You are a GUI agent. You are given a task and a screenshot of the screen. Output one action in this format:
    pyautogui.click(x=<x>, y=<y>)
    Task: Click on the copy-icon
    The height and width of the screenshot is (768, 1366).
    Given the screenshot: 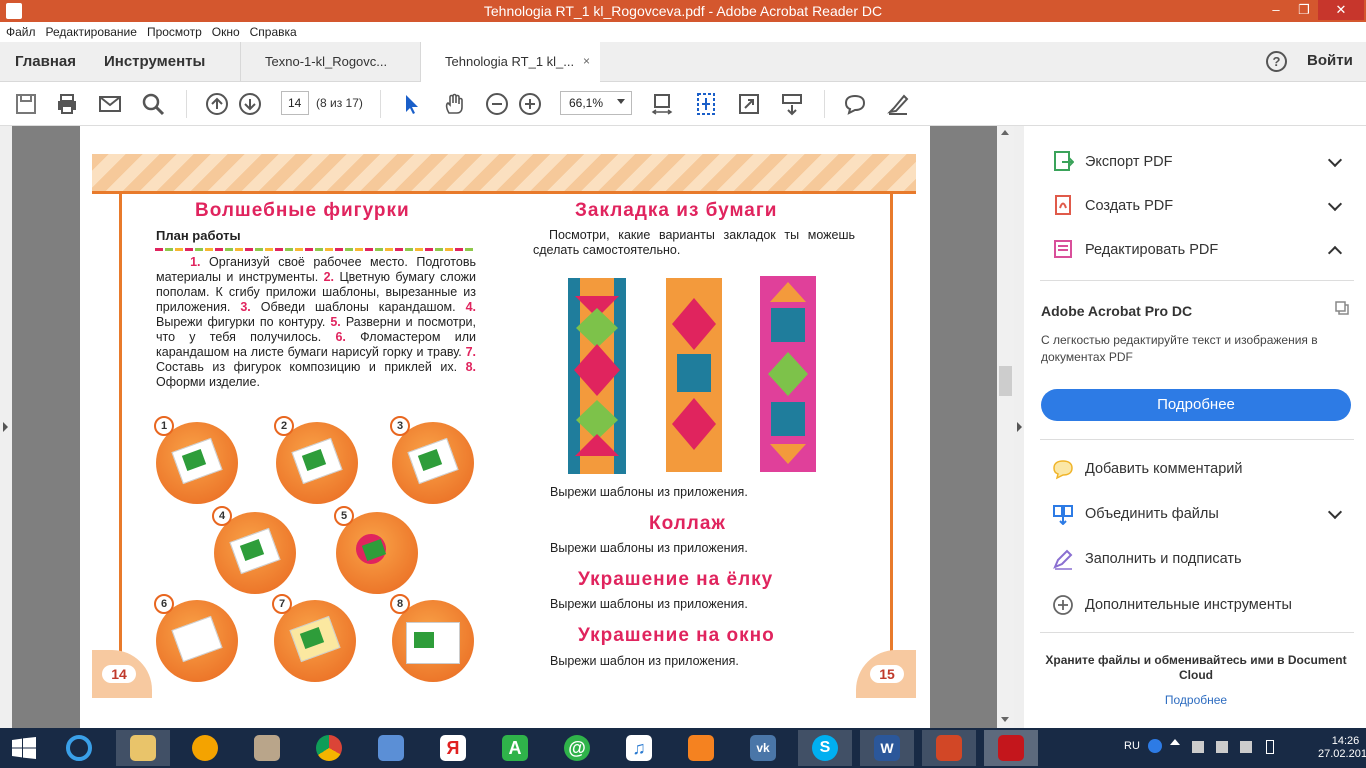 What is the action you would take?
    pyautogui.click(x=1342, y=308)
    